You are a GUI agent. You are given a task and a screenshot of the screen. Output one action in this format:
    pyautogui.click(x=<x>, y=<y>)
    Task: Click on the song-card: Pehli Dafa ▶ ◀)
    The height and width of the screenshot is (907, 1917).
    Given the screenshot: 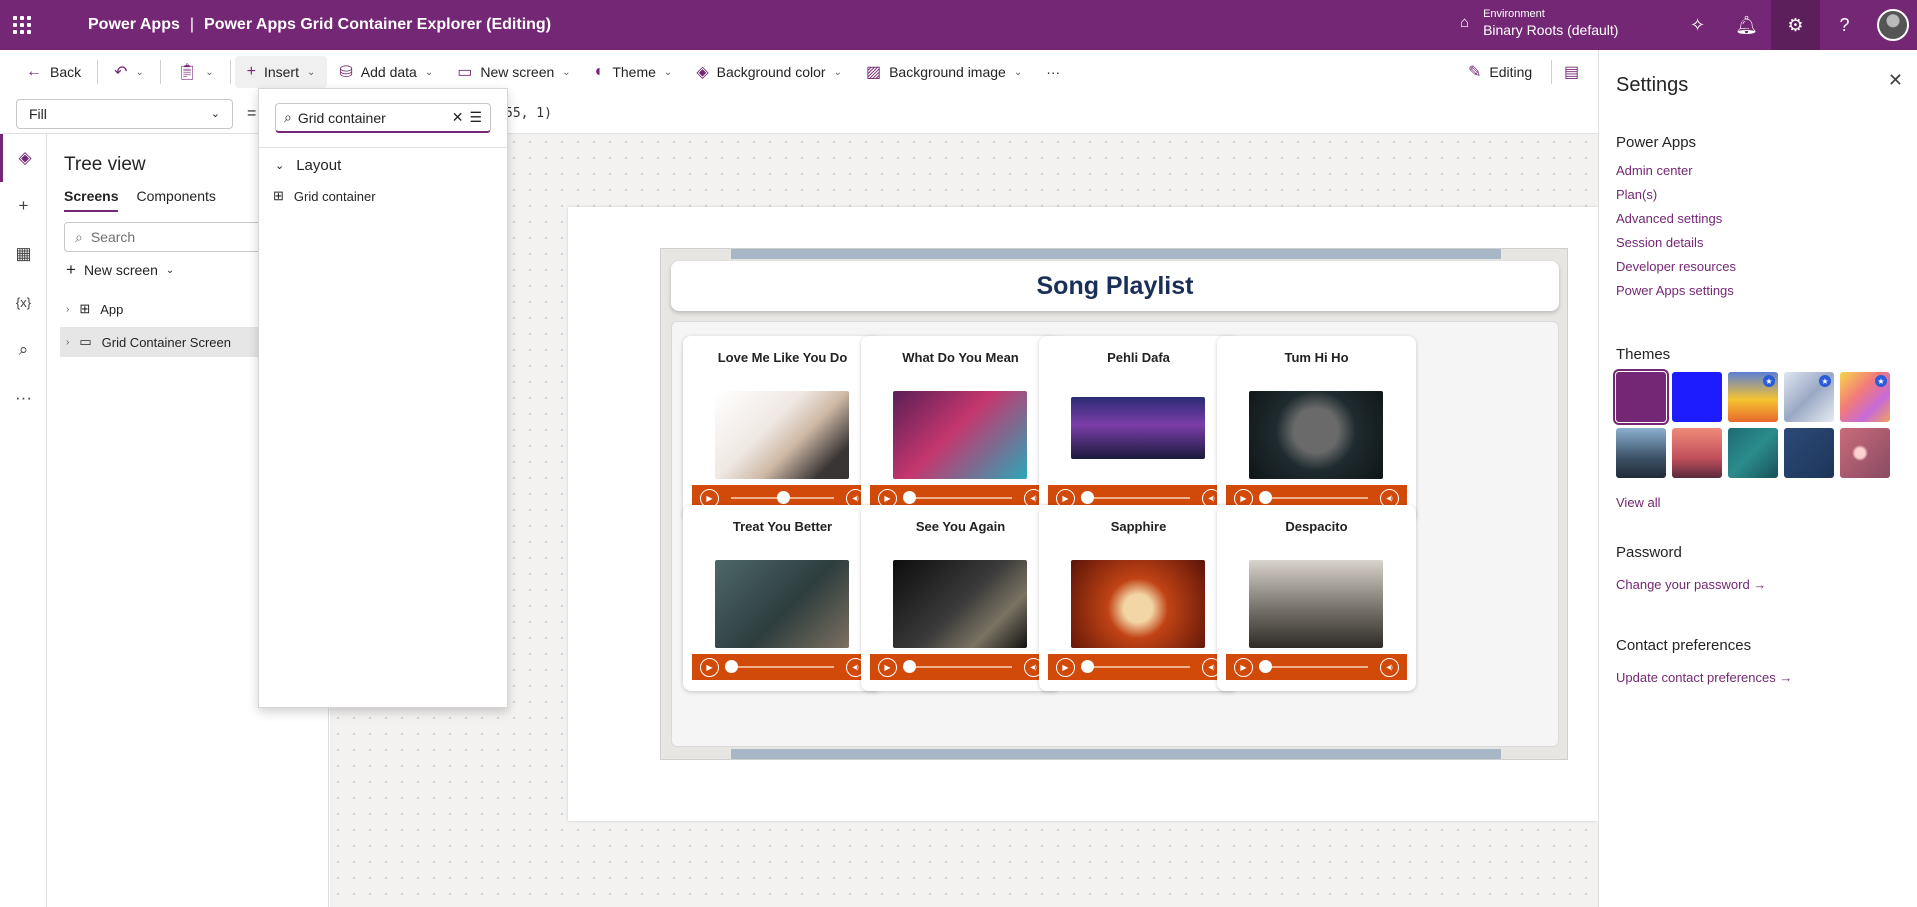 What is the action you would take?
    pyautogui.click(x=1138, y=429)
    